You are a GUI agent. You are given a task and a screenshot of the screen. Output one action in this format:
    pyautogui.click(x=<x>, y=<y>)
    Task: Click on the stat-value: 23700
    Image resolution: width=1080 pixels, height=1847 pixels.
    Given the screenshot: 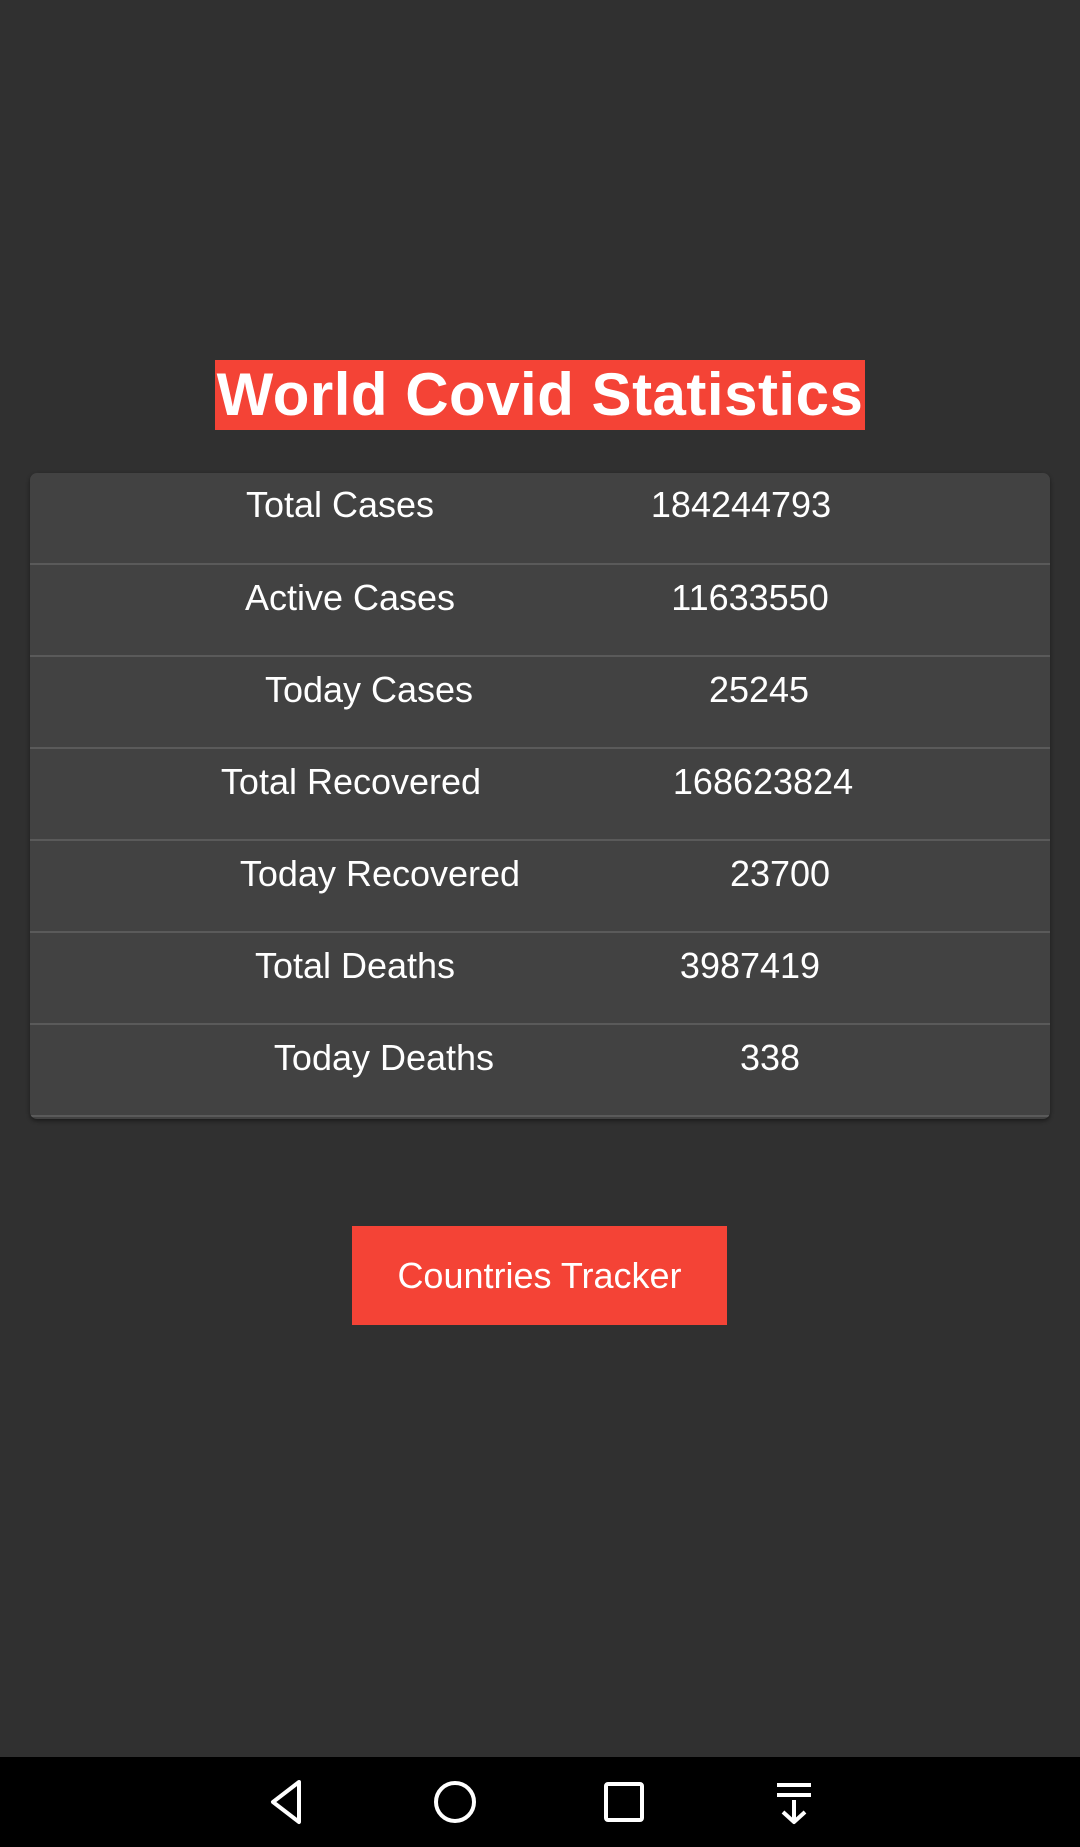 What is the action you would take?
    pyautogui.click(x=780, y=873)
    